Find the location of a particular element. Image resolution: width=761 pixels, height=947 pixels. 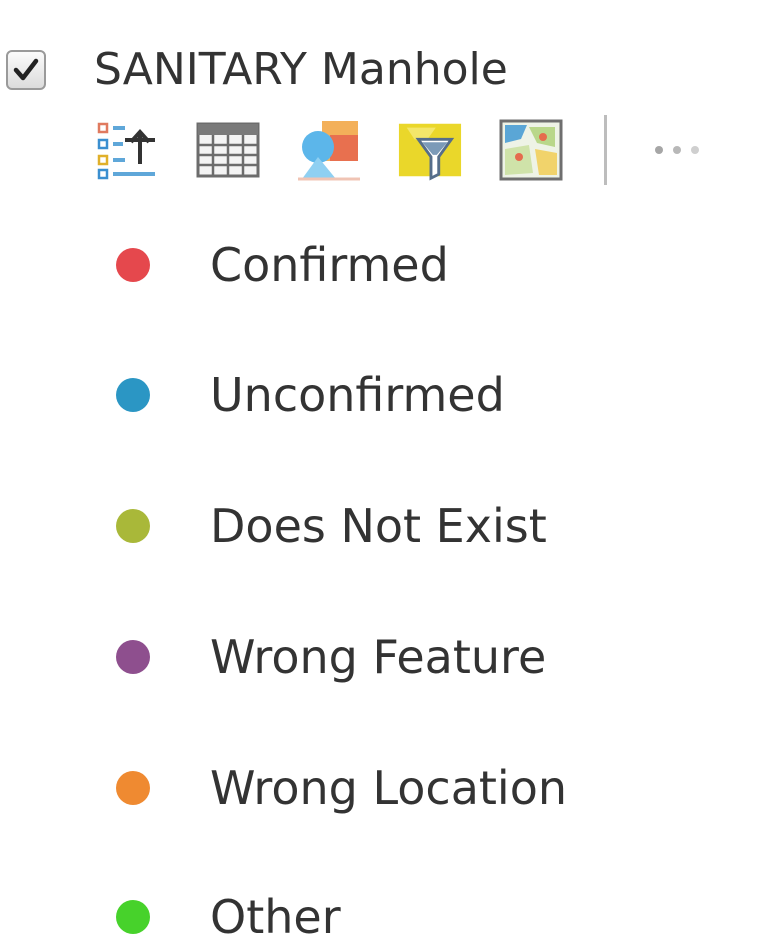

change-style-icon is located at coordinates (329, 150).